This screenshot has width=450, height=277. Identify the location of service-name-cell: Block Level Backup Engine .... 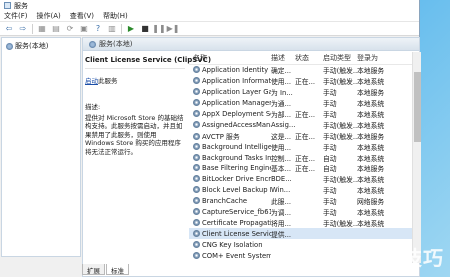
(230, 190).